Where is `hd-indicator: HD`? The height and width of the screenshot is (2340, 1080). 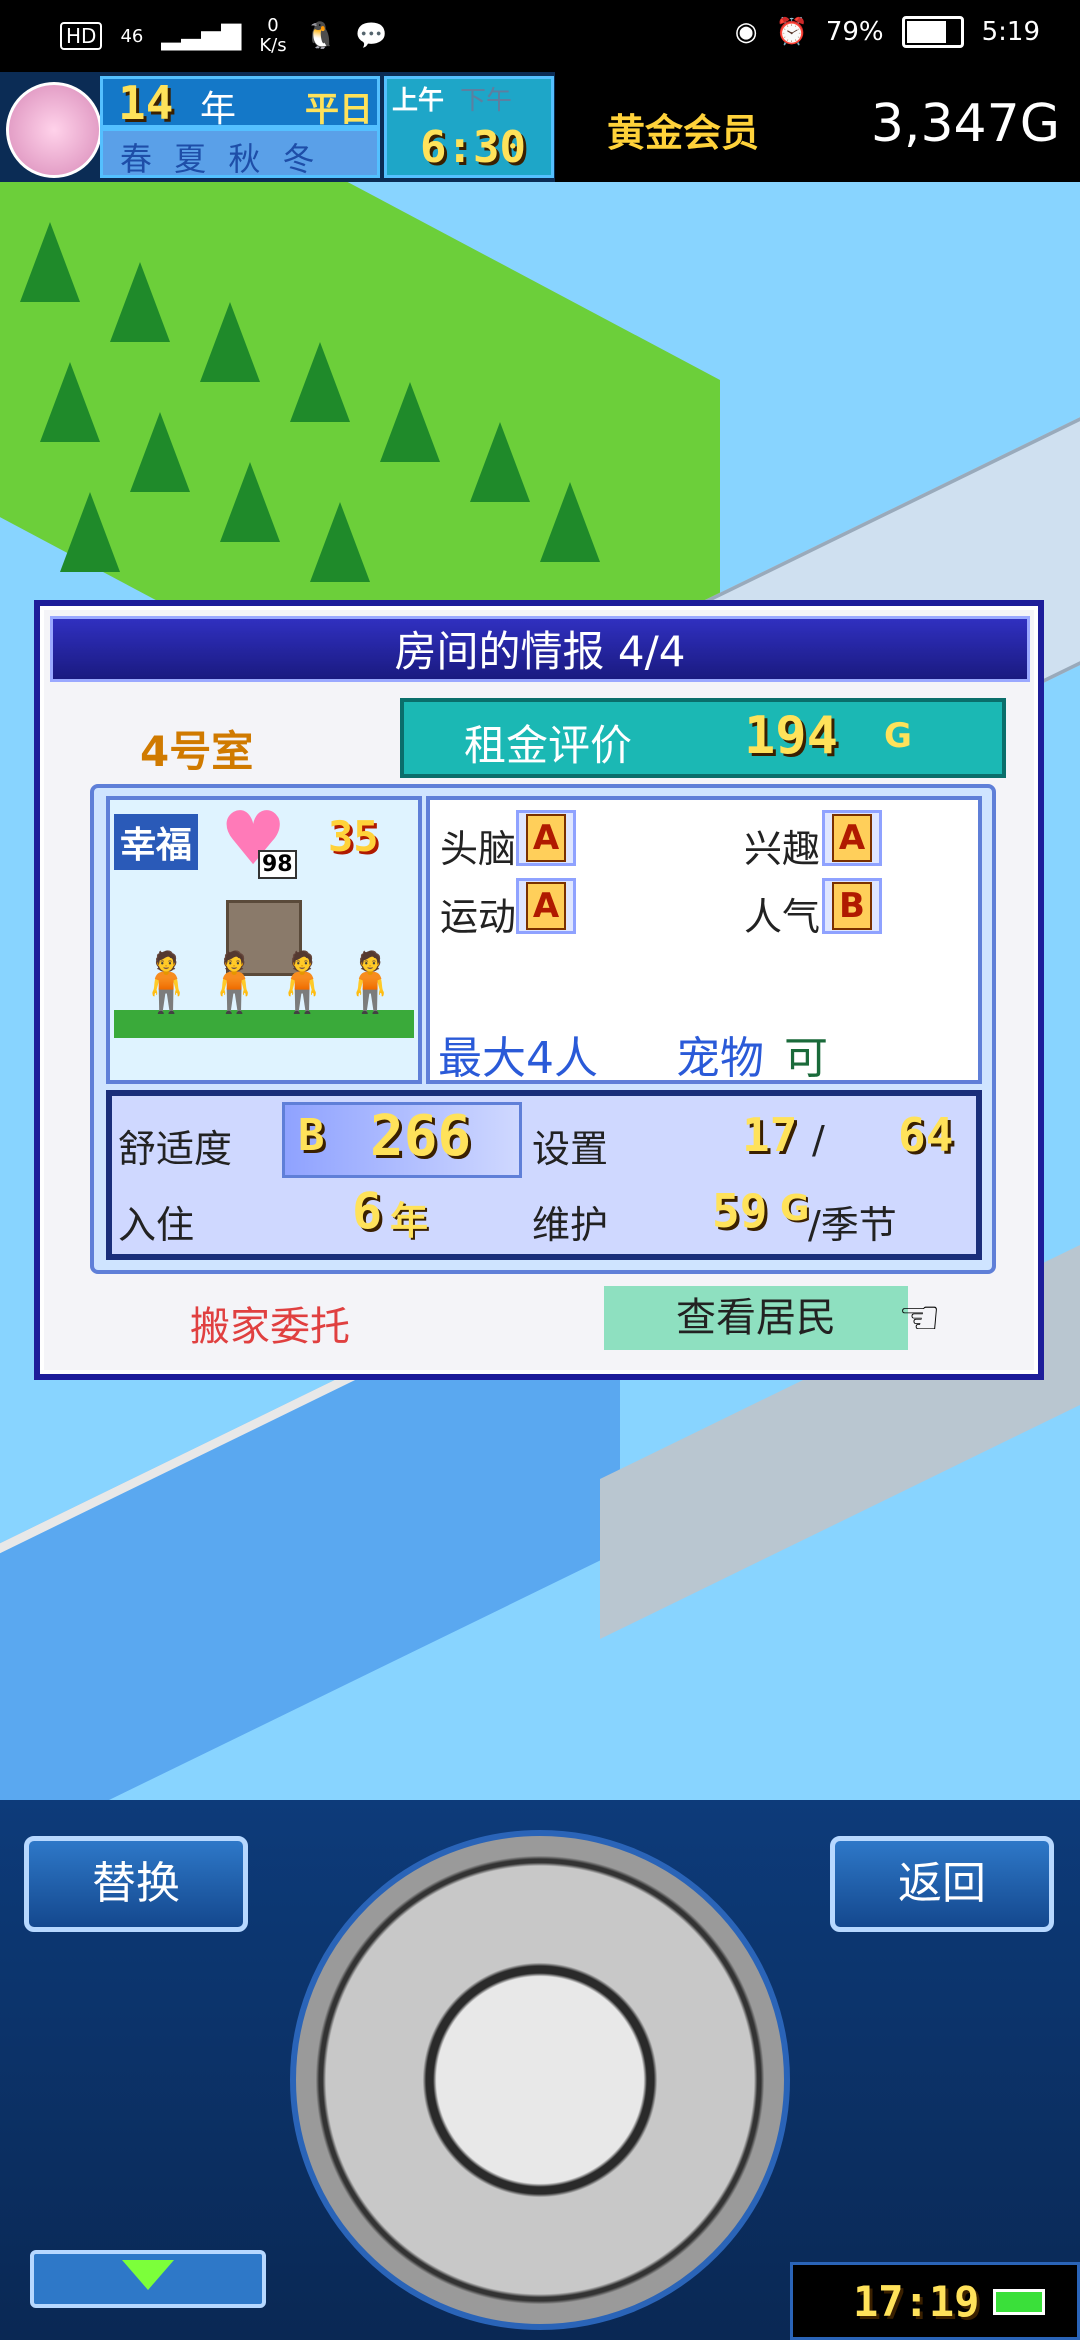
hd-indicator: HD is located at coordinates (81, 36).